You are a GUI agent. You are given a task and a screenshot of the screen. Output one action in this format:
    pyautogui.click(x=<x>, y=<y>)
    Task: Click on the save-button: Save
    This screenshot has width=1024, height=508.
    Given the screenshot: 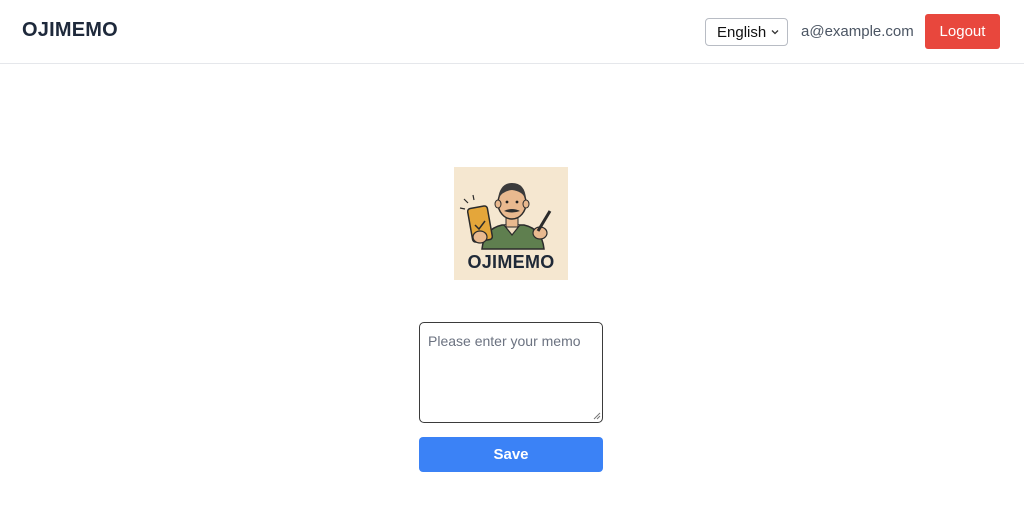 What is the action you would take?
    pyautogui.click(x=511, y=454)
    